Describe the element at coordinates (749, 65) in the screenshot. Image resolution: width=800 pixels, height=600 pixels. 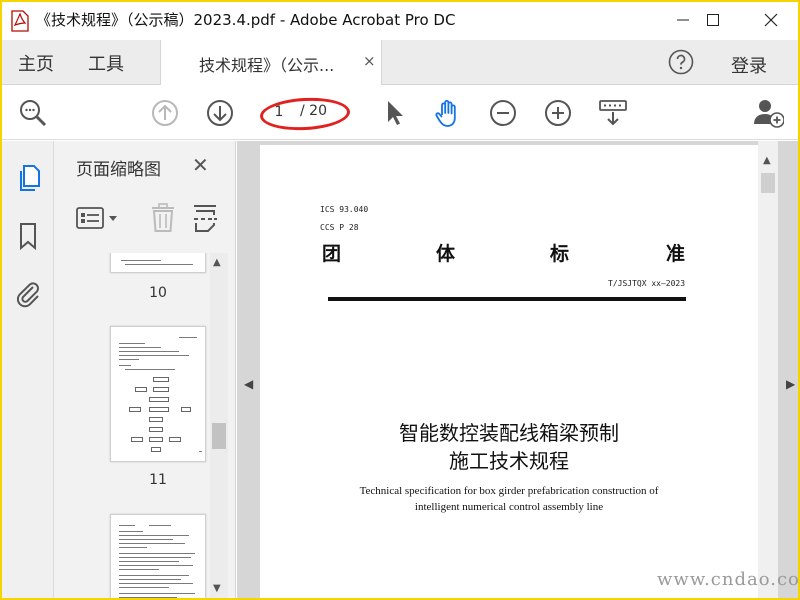
I see `login-link: 登录` at that location.